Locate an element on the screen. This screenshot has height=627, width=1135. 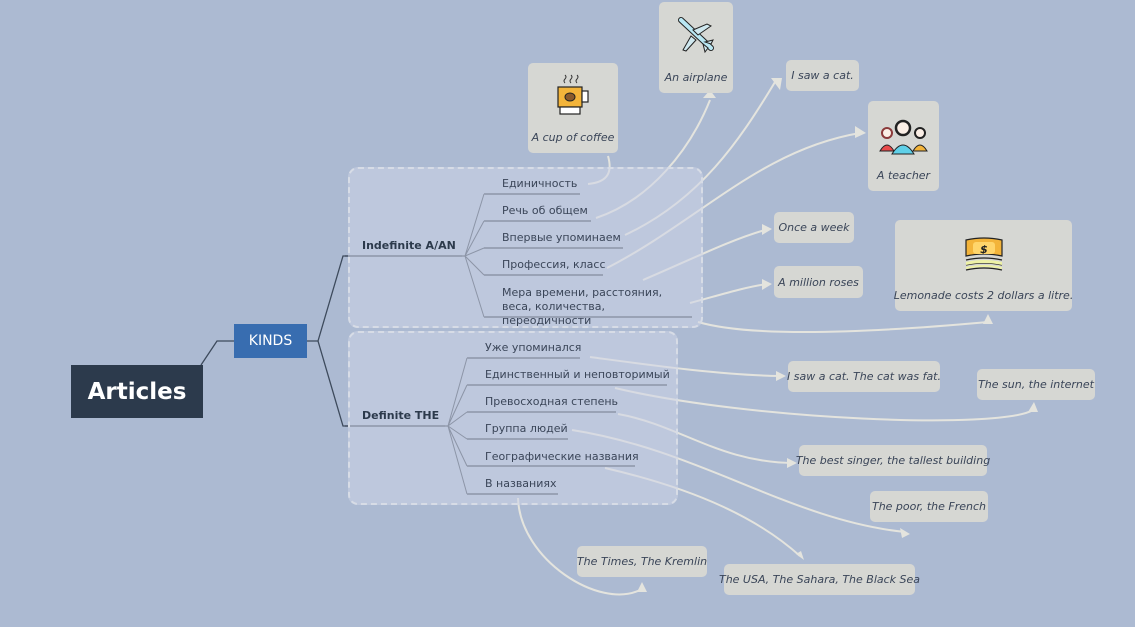
example-card-airplane: An airplane is located at coordinates (696, 47).